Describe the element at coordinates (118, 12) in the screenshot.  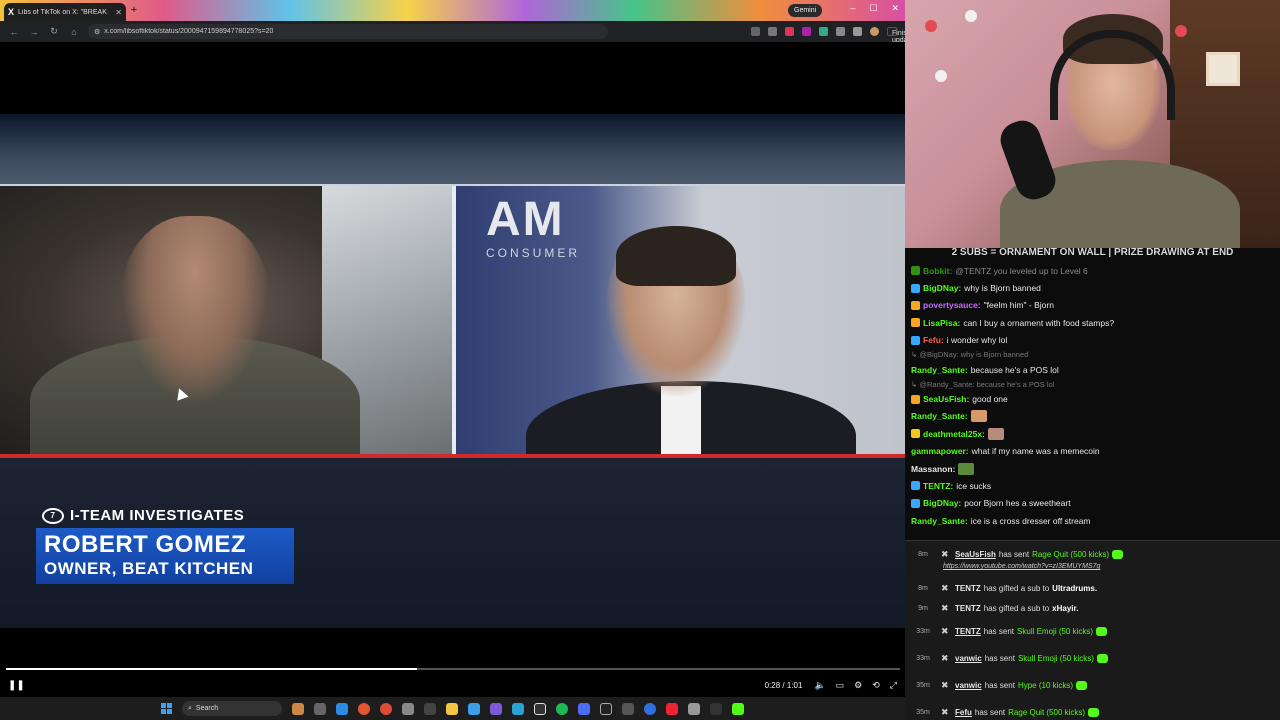
I see `tab-close-icon: ✕` at that location.